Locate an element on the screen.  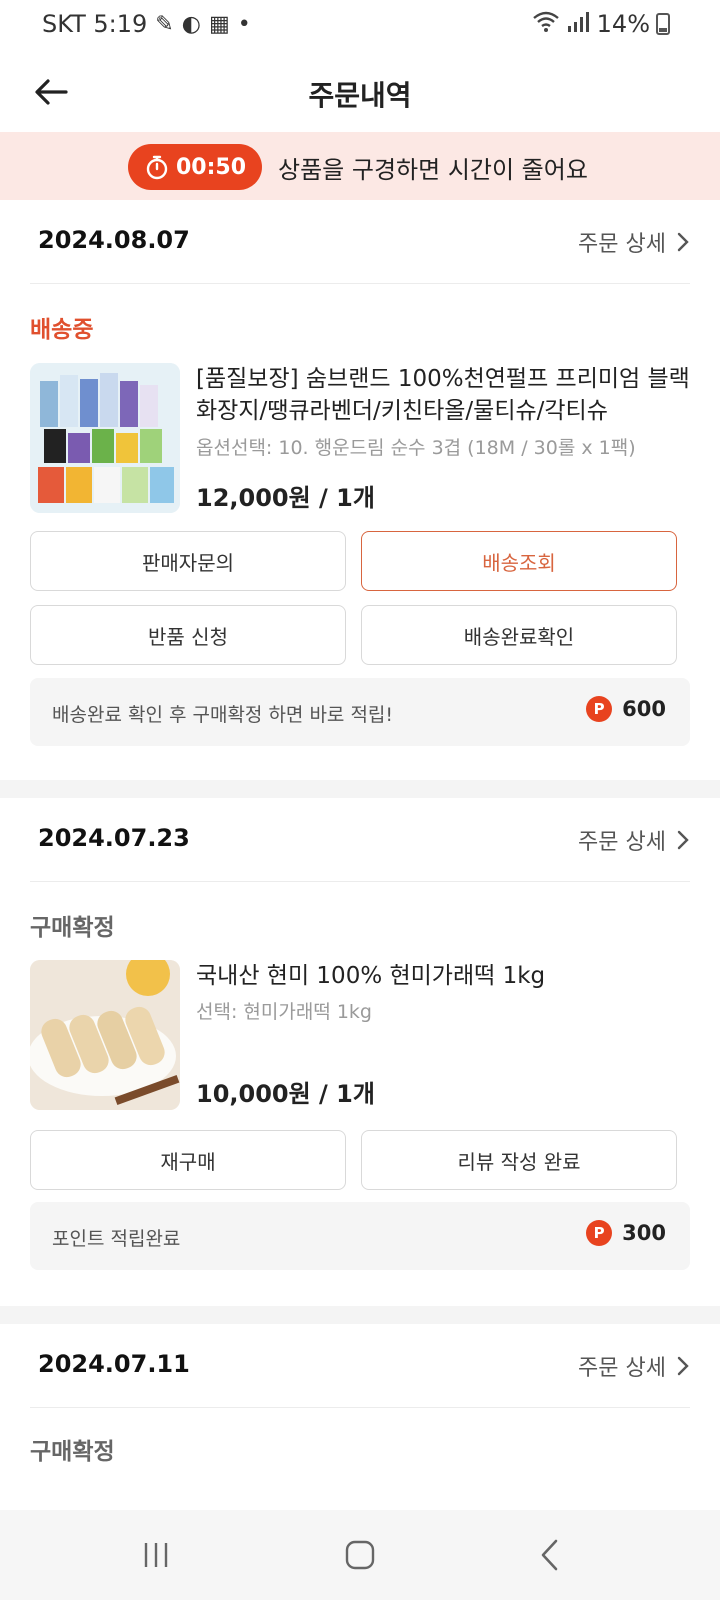
product-option: 선택: 현미가래떡 1kg is located at coordinates (284, 1012).